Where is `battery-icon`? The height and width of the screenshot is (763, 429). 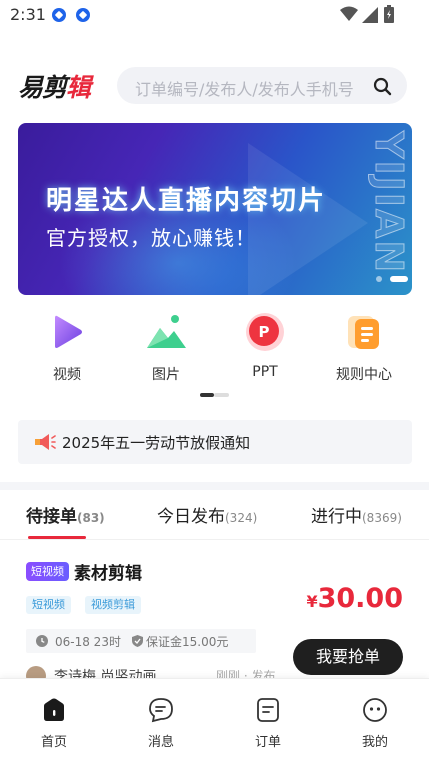
battery-icon is located at coordinates (389, 14).